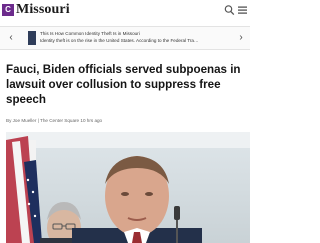 The image size is (320, 243). Describe the element at coordinates (42, 120) in the screenshot. I see `byline-author: By Joe Mueller | The Center Square` at that location.